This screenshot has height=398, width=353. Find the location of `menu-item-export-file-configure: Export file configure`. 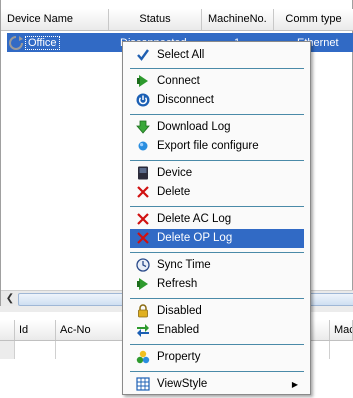

menu-item-export-file-configure: Export file configure is located at coordinates (217, 146).